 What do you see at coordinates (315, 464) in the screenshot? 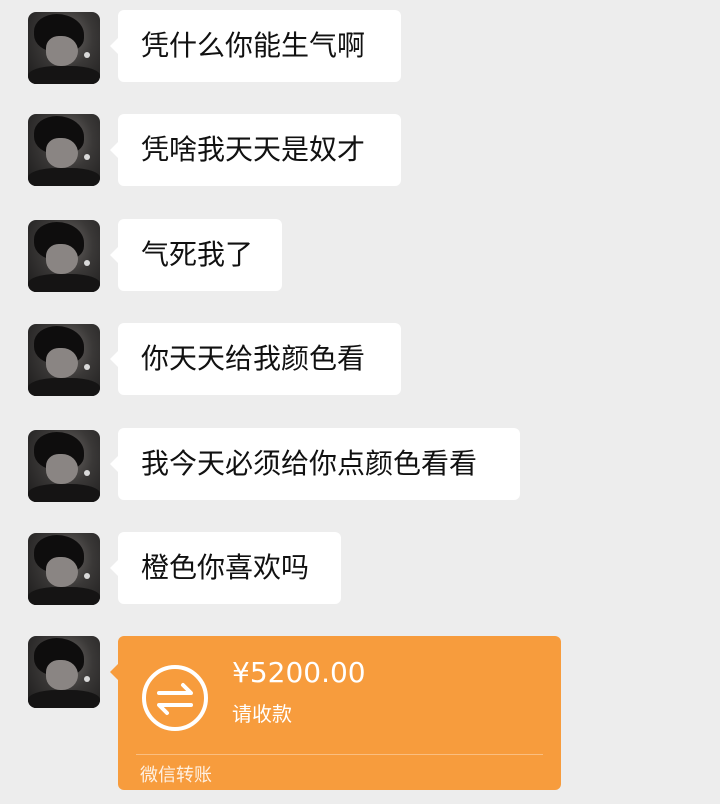
I see `message-bubble: 我今天必须给你点颜色看看` at bounding box center [315, 464].